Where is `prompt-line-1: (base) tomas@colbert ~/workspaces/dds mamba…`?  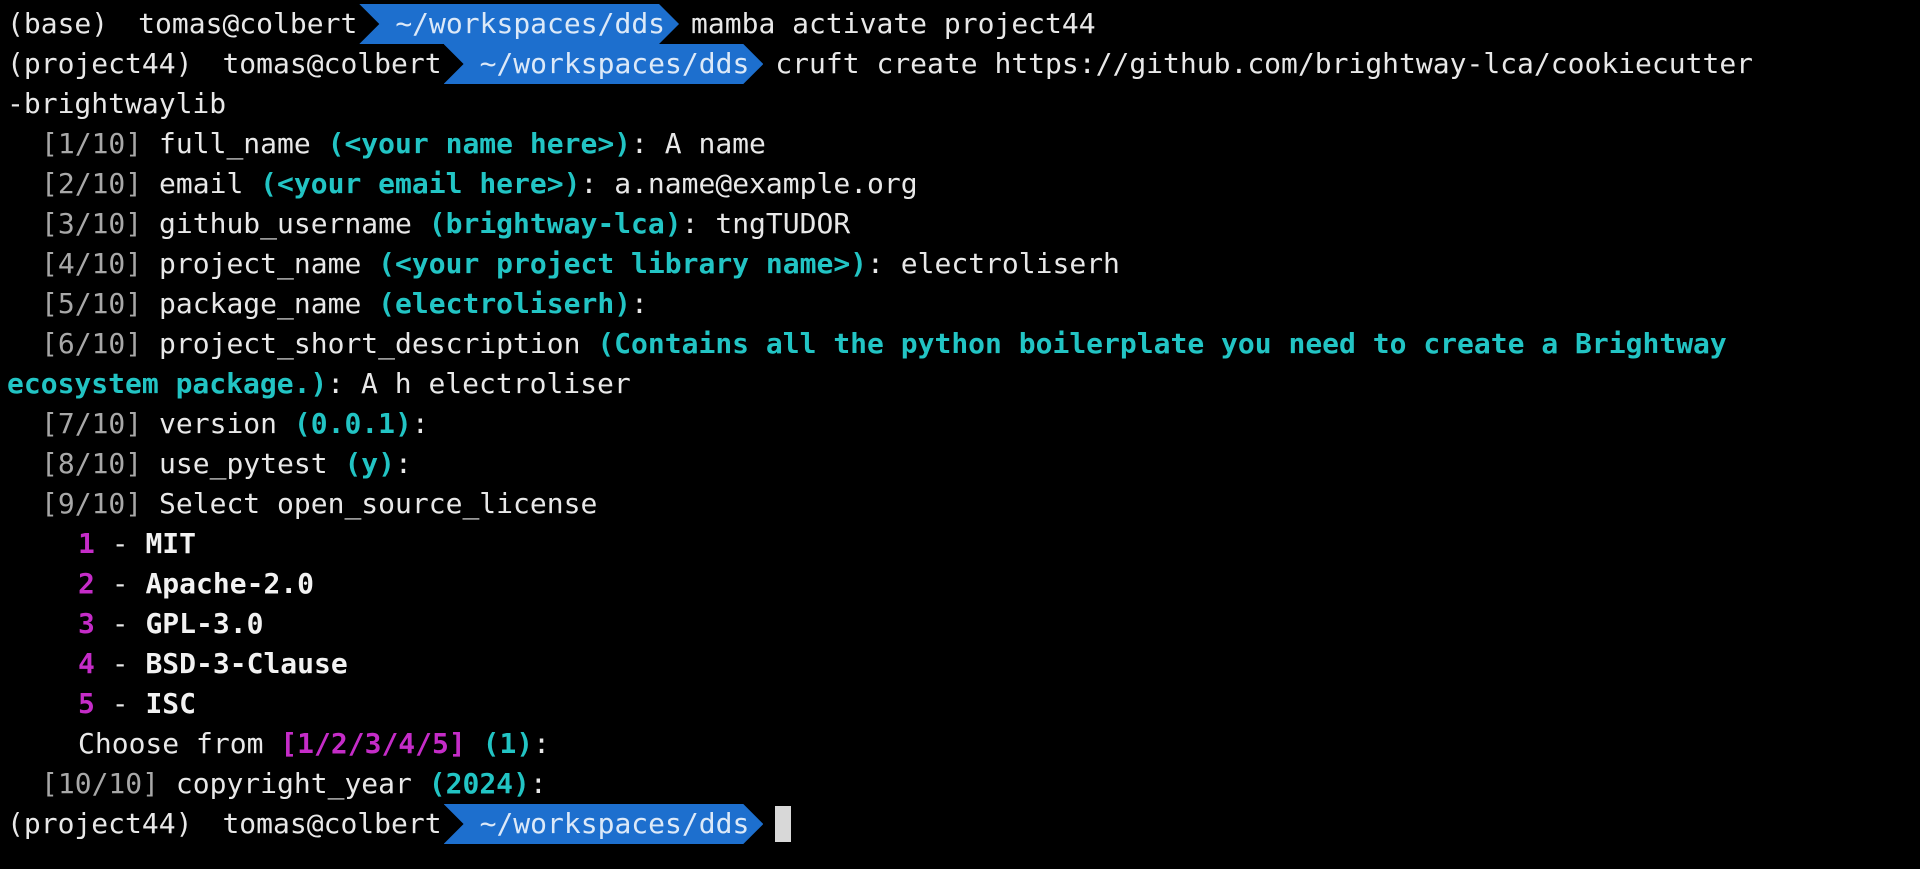
prompt-line-1: (base) tomas@colbert ~/workspaces/dds mamba… is located at coordinates (960, 24).